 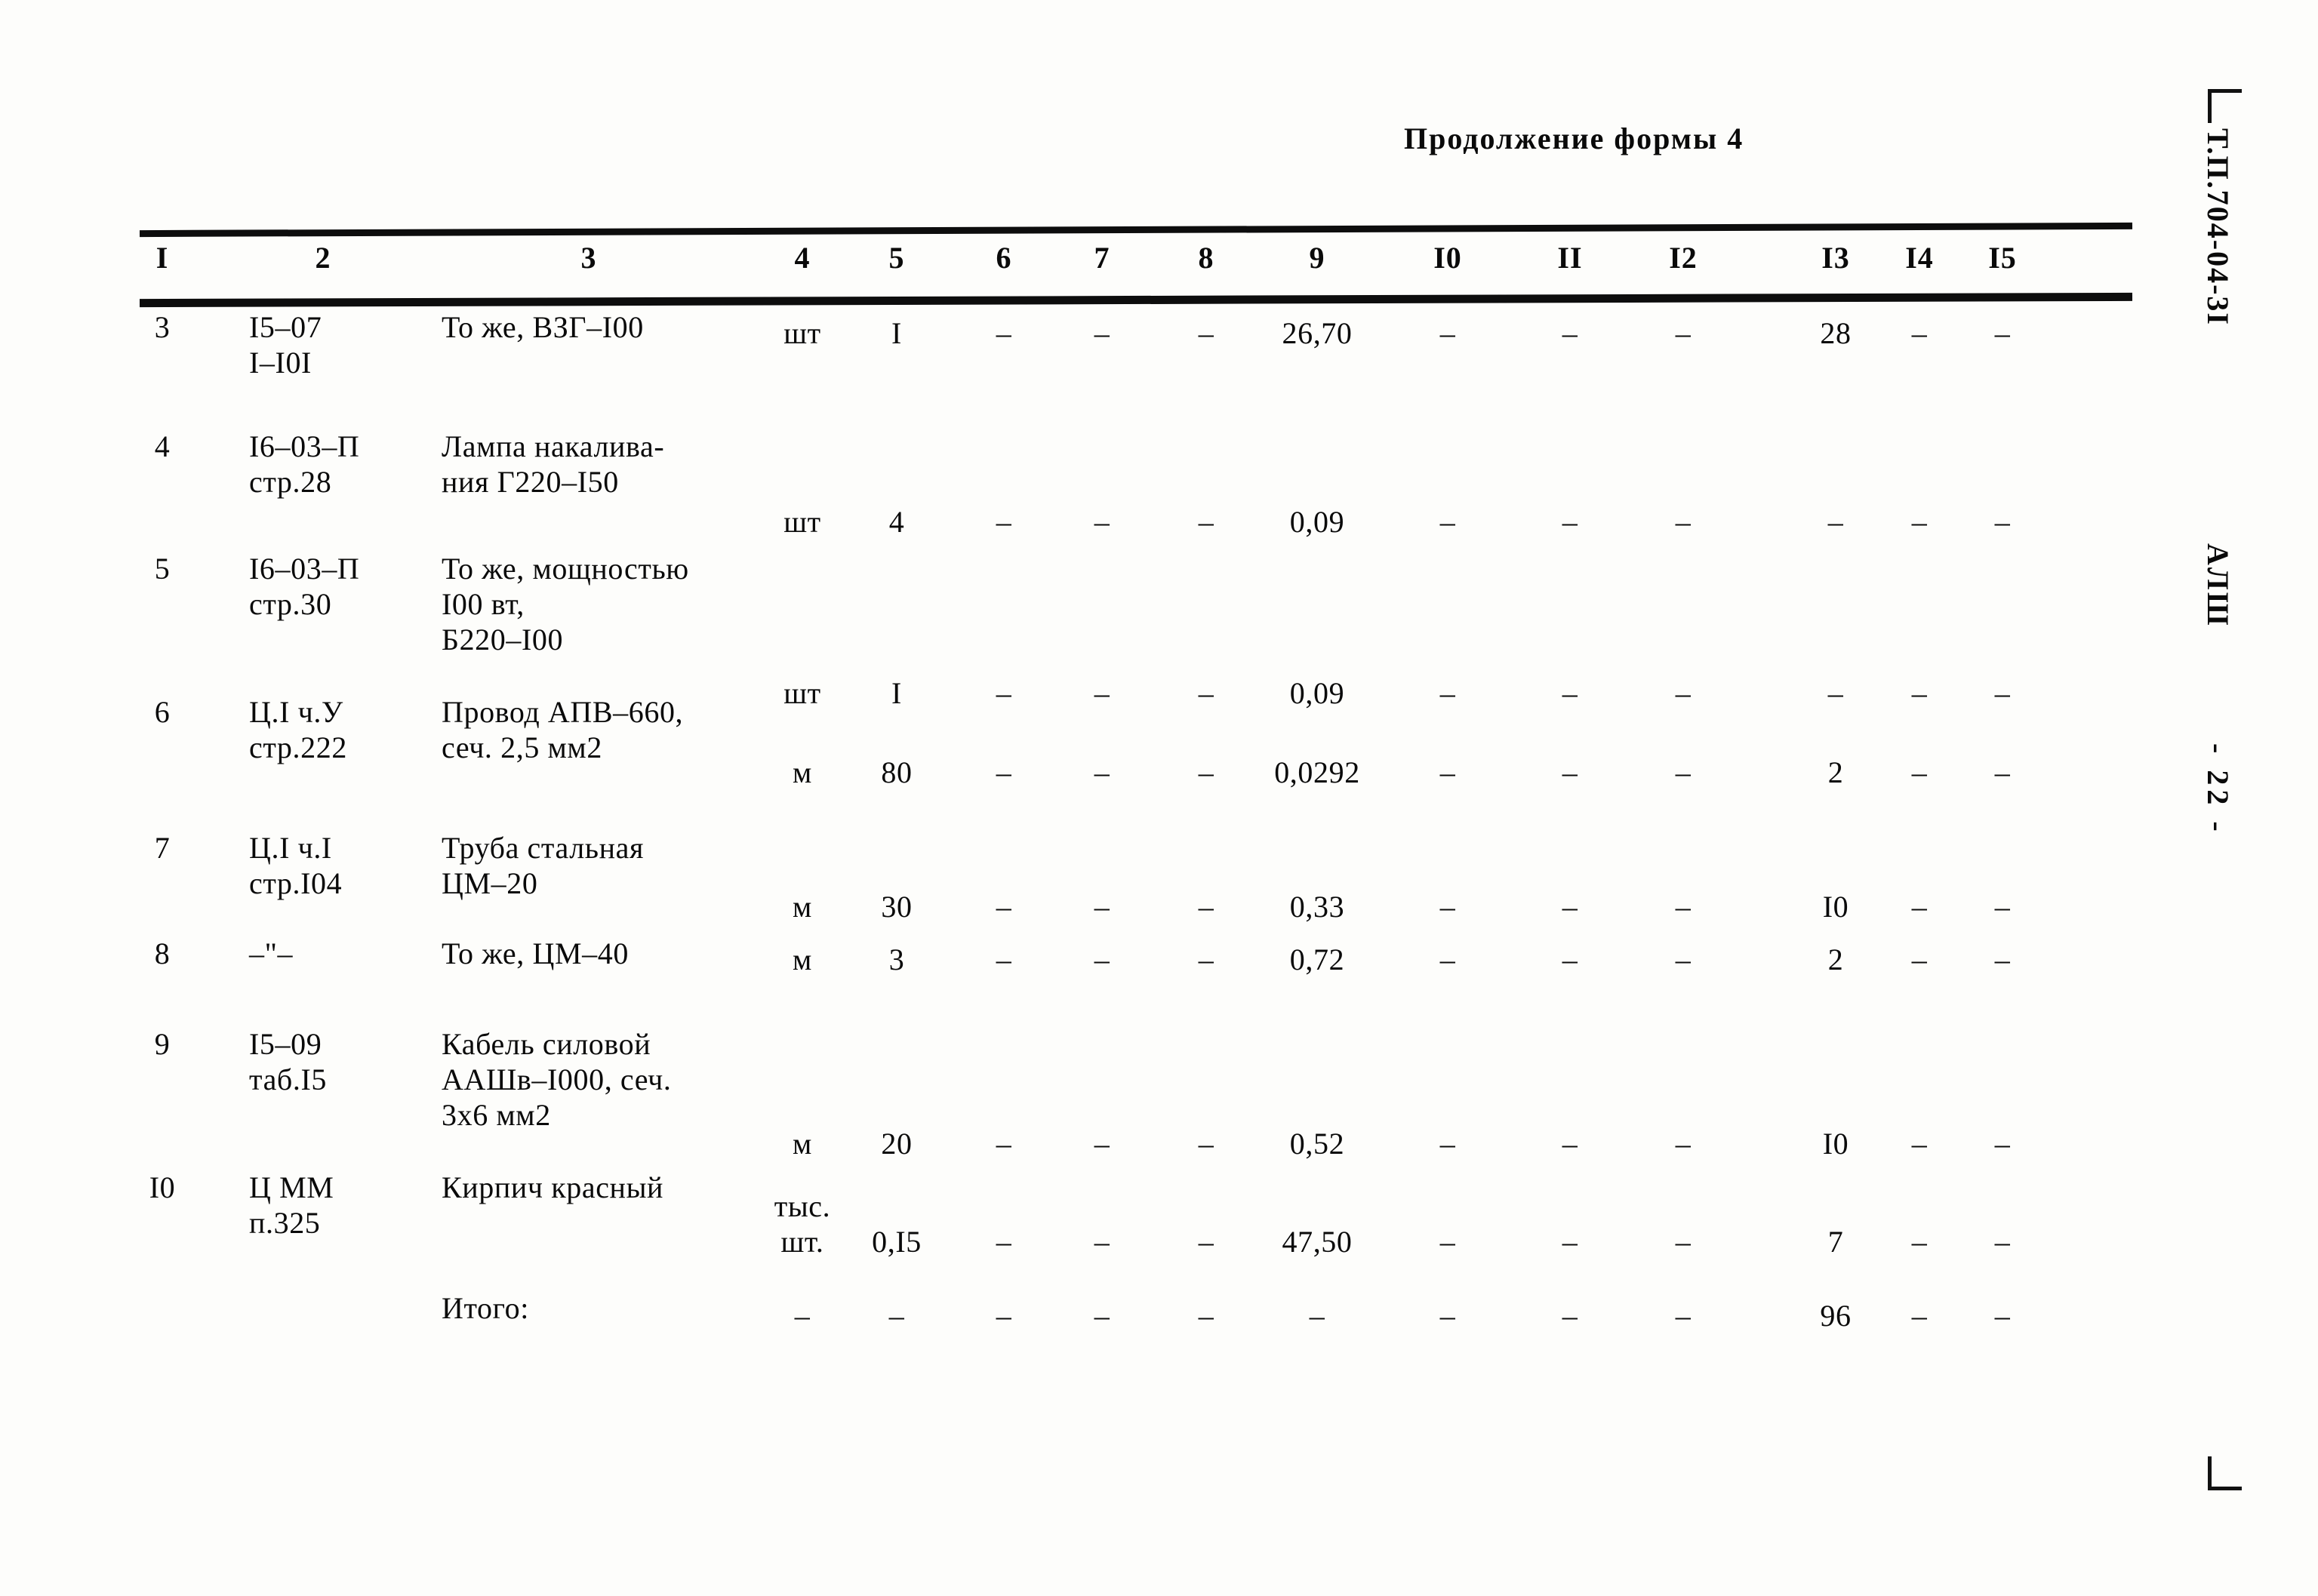 What do you see at coordinates (896, 333) in the screenshot?
I see `row-quantity-cell: I` at bounding box center [896, 333].